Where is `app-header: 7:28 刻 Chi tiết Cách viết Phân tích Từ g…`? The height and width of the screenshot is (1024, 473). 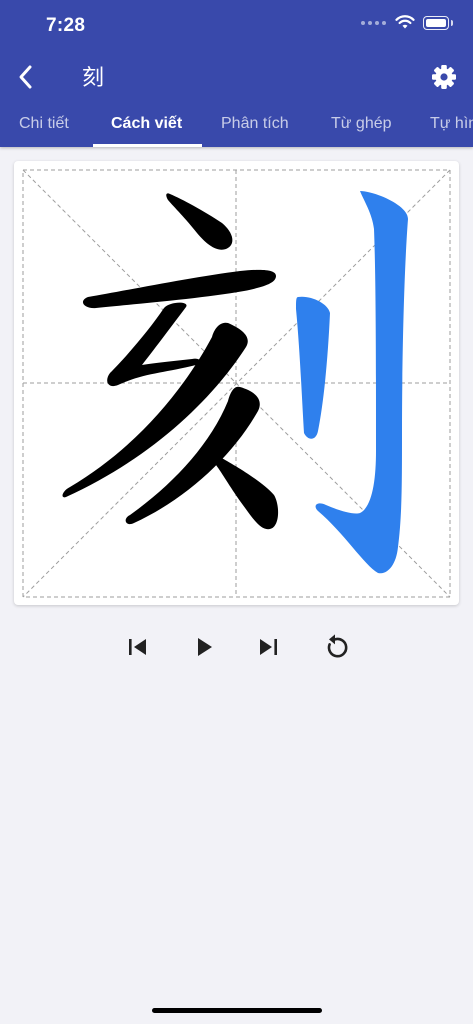
app-header: 7:28 刻 Chi tiết Cách viết Phân tích Từ g… is located at coordinates (236, 73).